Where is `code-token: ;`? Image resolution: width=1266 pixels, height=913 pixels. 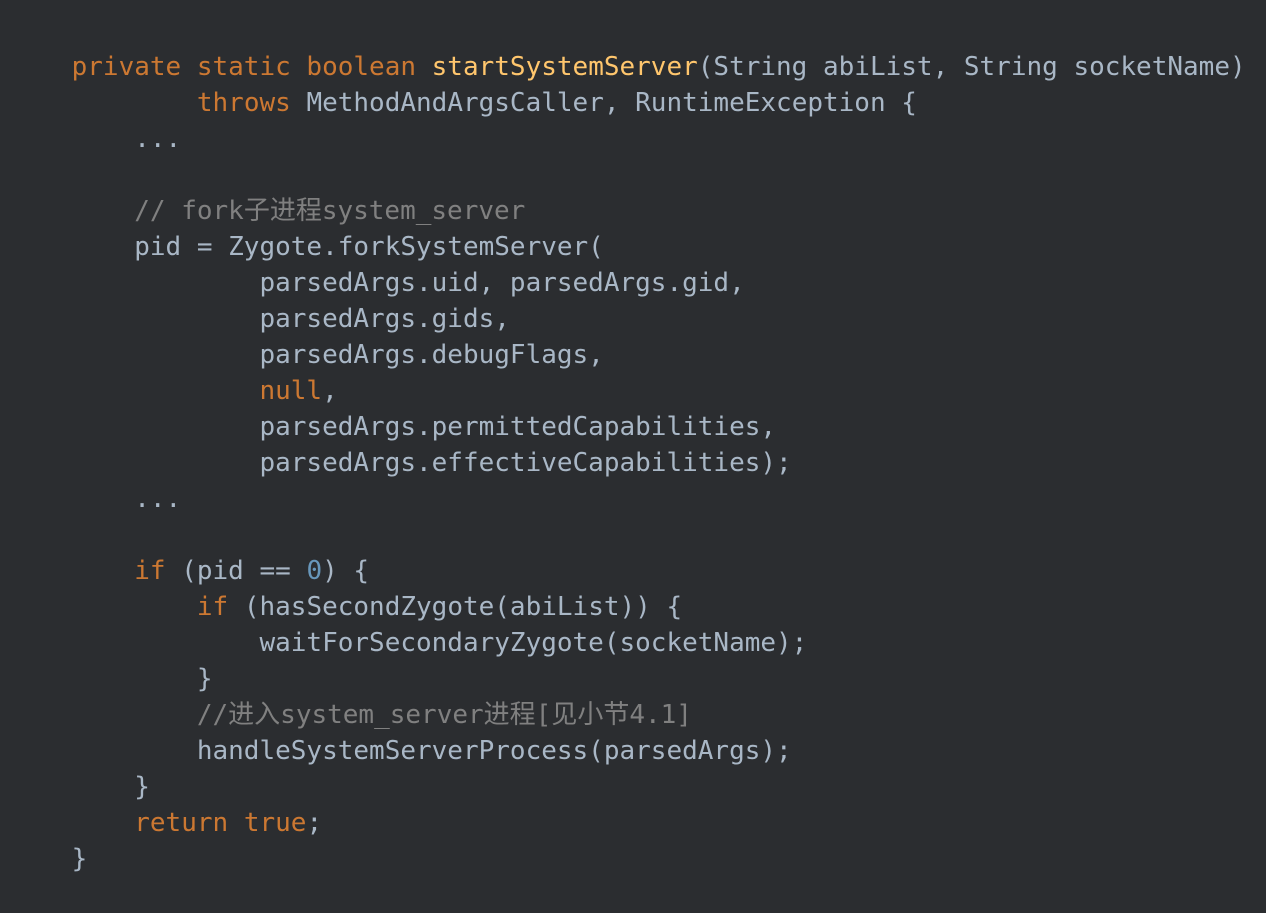
code-token: ; is located at coordinates (314, 823).